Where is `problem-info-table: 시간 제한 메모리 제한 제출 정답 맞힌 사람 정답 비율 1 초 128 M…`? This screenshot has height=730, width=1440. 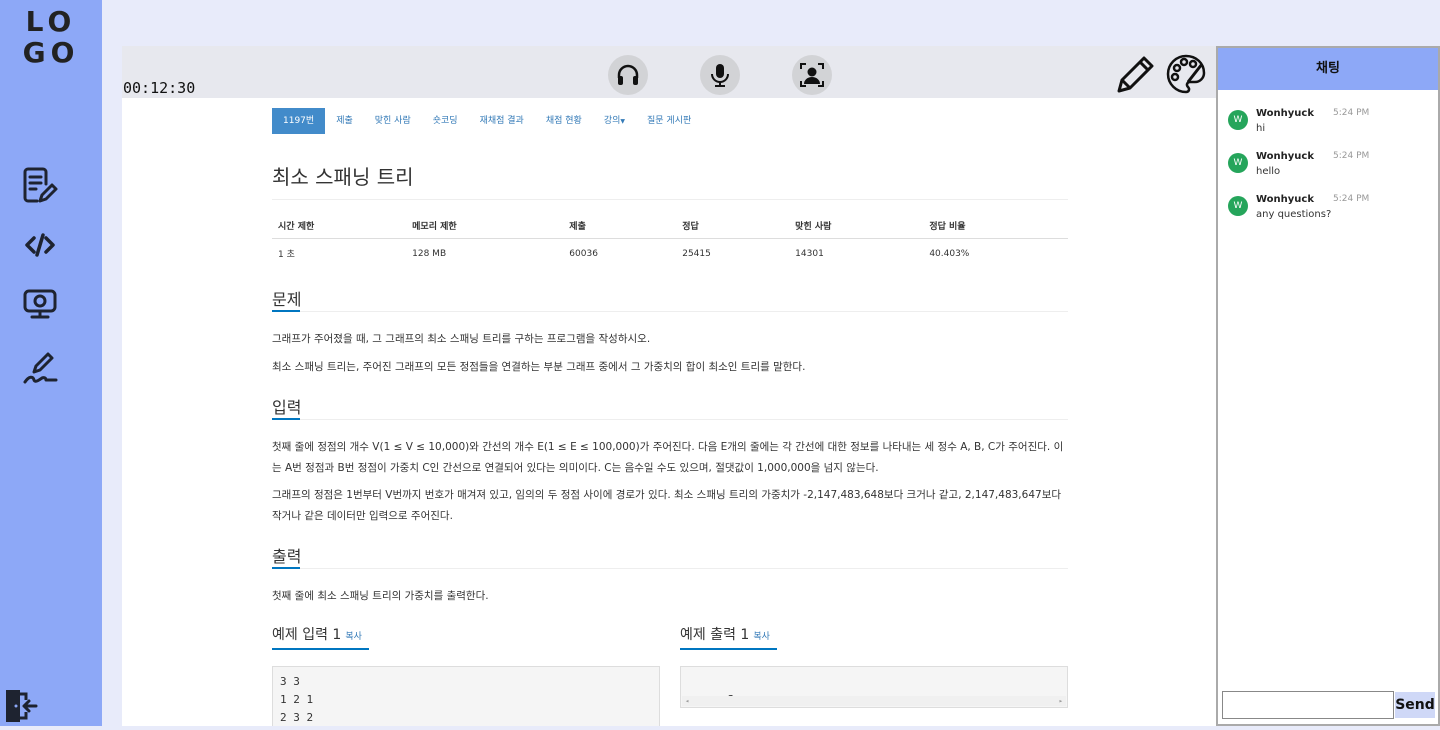
problem-info-table: 시간 제한 메모리 제한 제출 정답 맞힌 사람 정답 비율 1 초 128 M… is located at coordinates (670, 242).